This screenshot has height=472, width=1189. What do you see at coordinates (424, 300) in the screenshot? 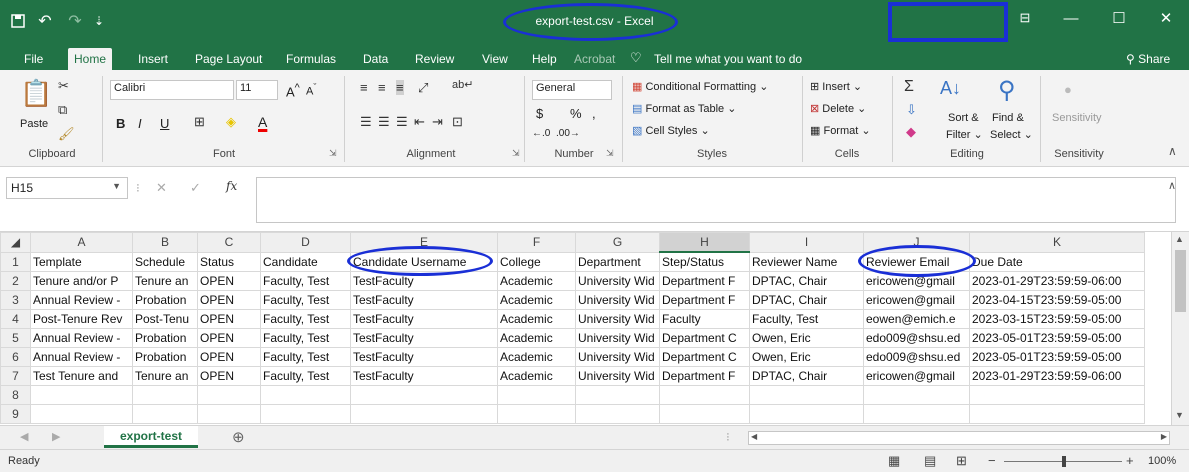
I see `cell-e3: TestFaculty` at bounding box center [424, 300].